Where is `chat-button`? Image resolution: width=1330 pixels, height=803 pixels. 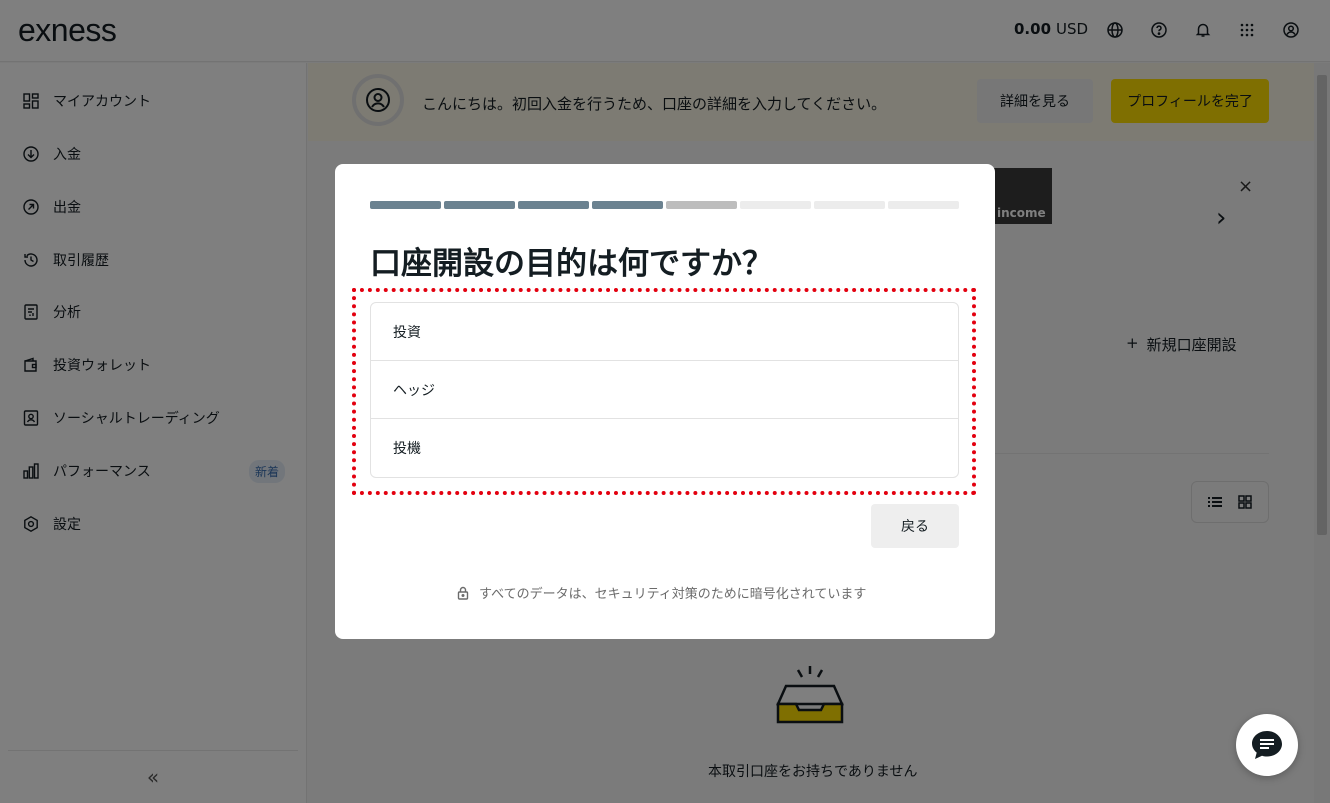
chat-button is located at coordinates (1267, 745).